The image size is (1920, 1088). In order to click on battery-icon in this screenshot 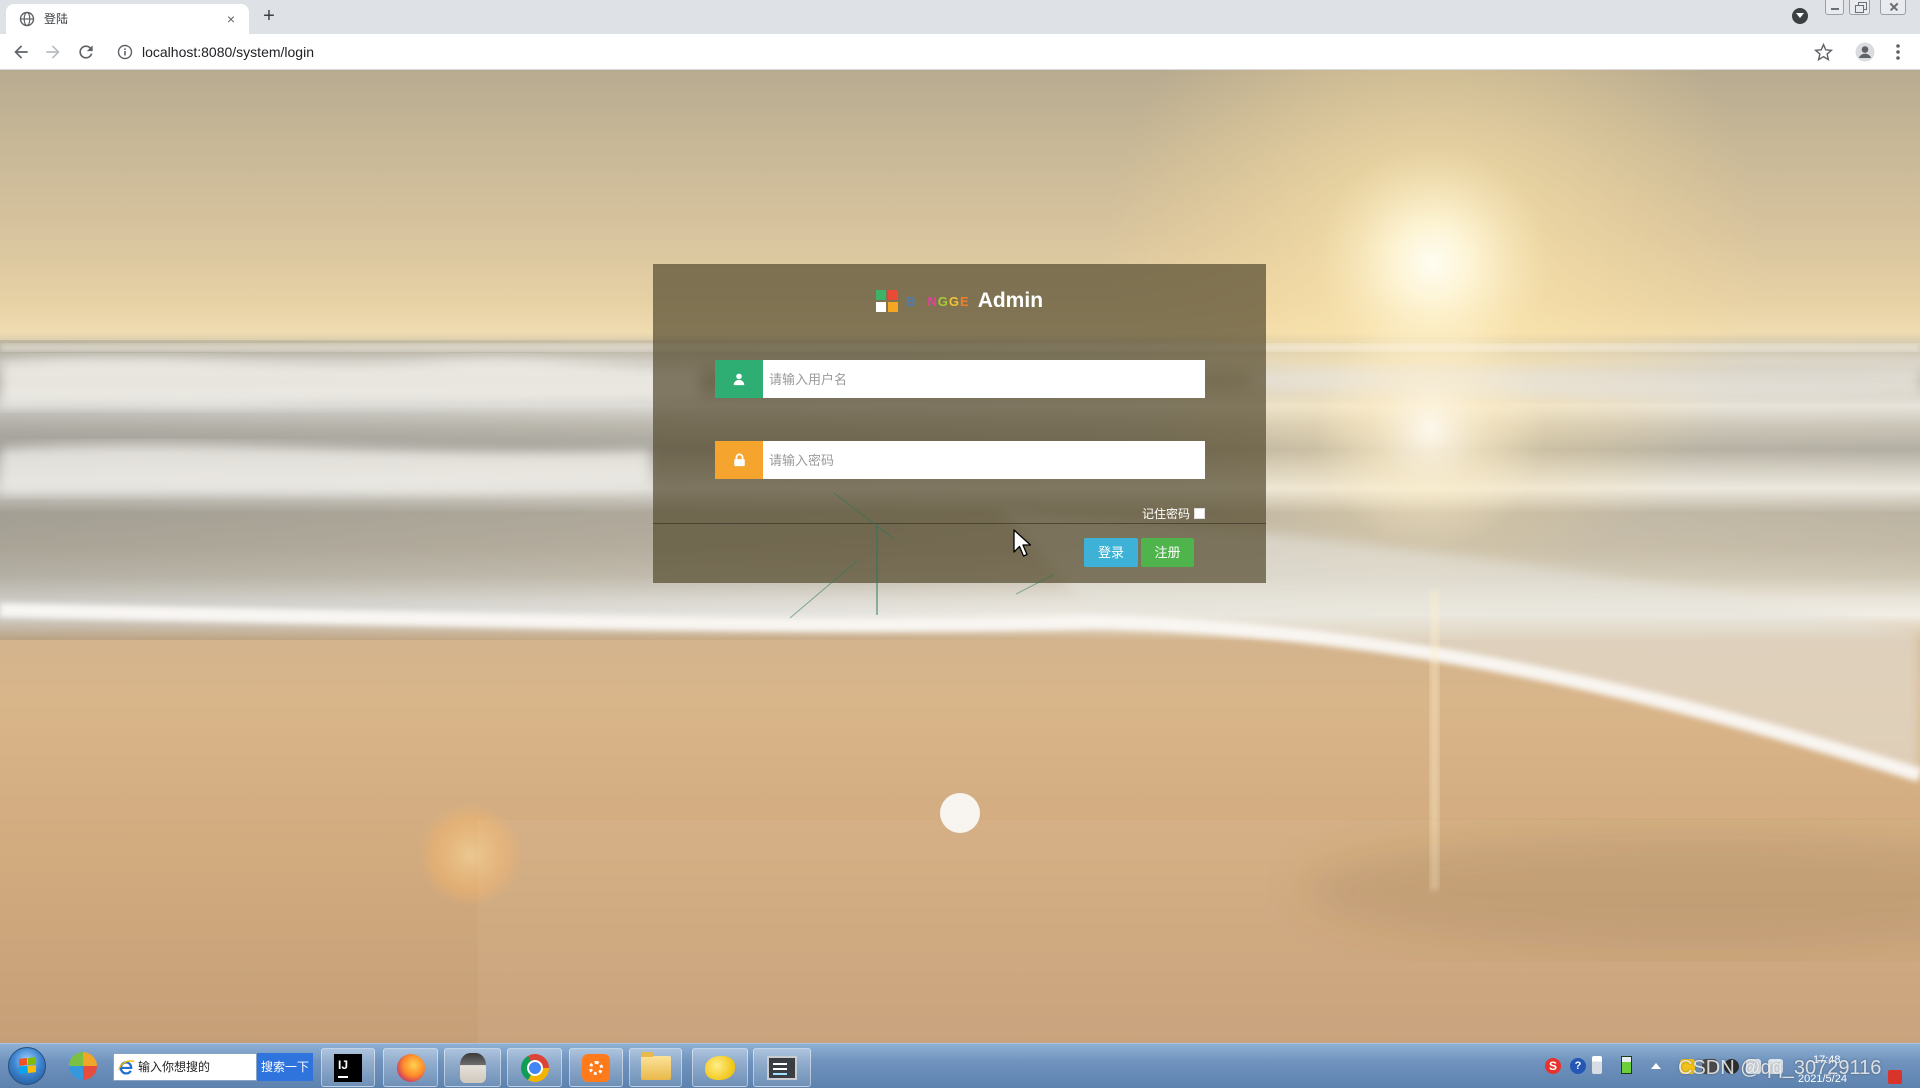, I will do `click(1626, 1065)`.